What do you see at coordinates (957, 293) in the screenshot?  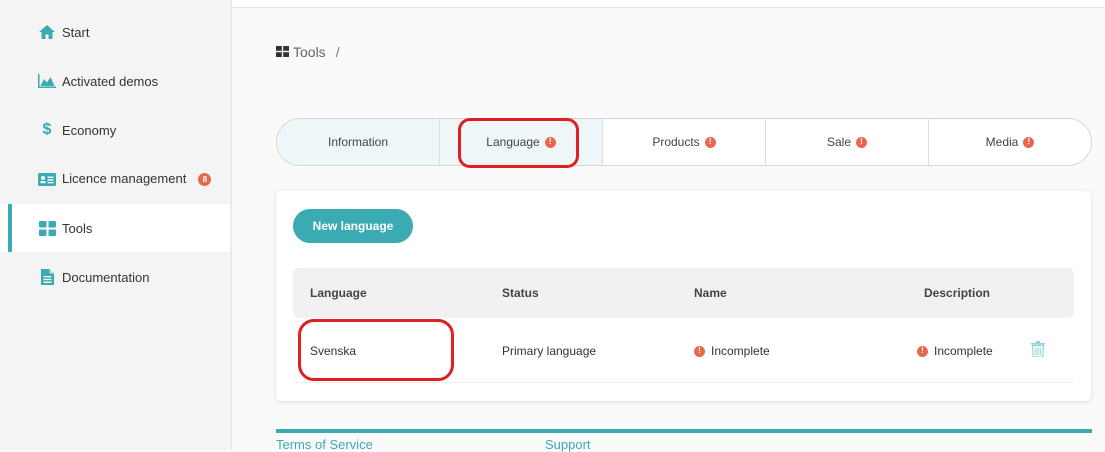 I see `column-header-description: Description` at bounding box center [957, 293].